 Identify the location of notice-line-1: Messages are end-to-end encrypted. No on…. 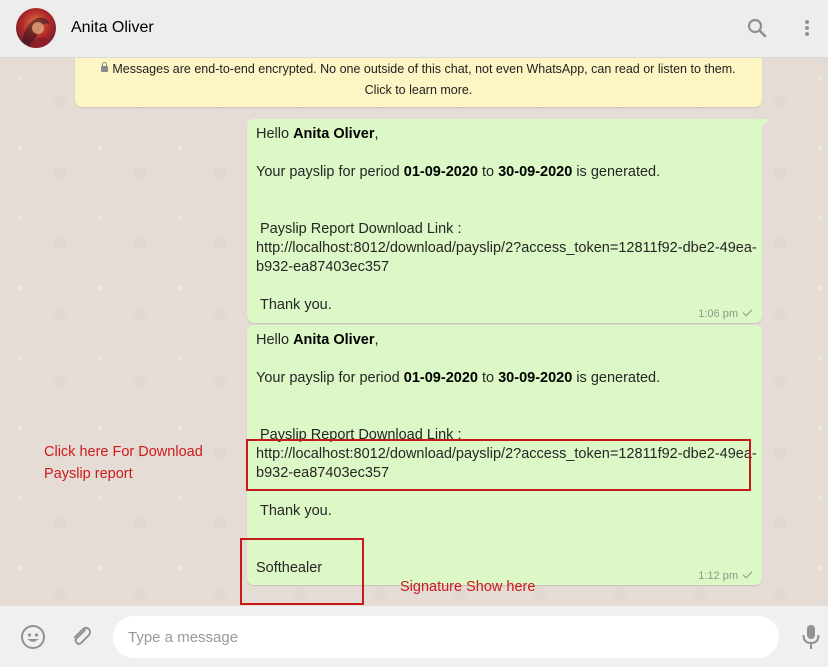
(418, 69).